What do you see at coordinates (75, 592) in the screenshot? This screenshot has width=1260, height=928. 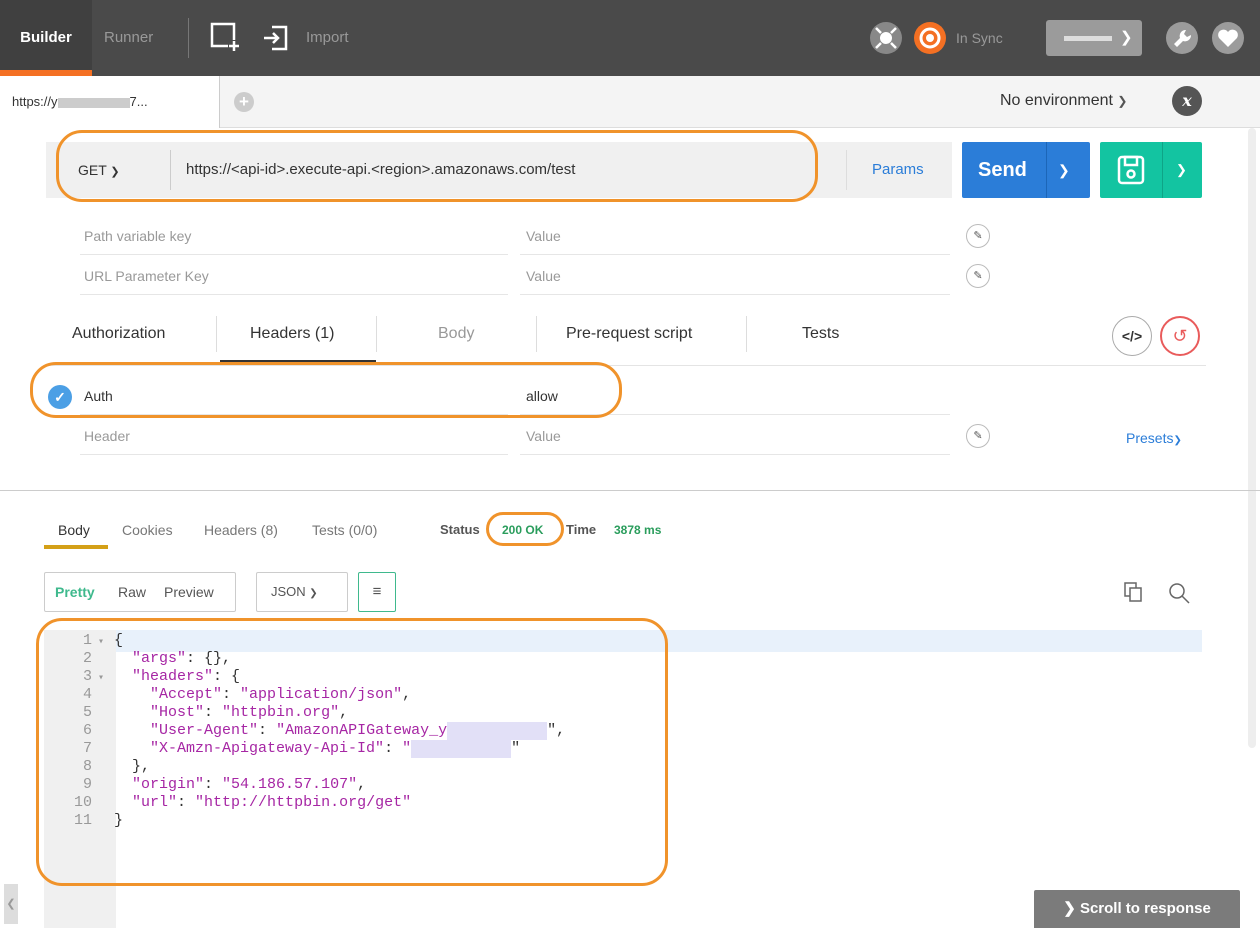 I see `format-pretty-button: Pretty` at bounding box center [75, 592].